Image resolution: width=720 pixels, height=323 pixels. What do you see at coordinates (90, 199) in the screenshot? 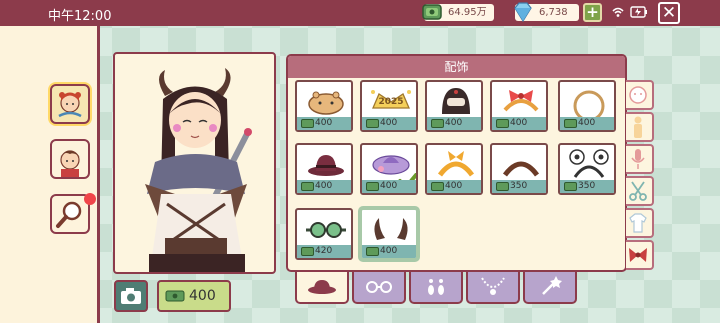
I see `notification-dot` at bounding box center [90, 199].